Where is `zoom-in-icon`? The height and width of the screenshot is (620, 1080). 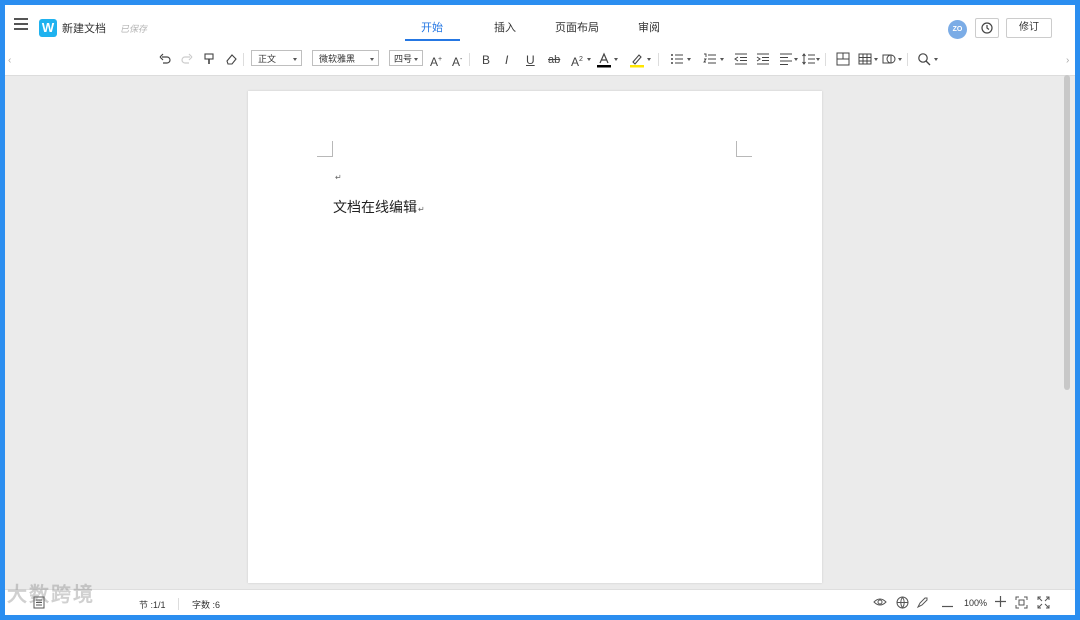
zoom-in-icon is located at coordinates (1000, 602).